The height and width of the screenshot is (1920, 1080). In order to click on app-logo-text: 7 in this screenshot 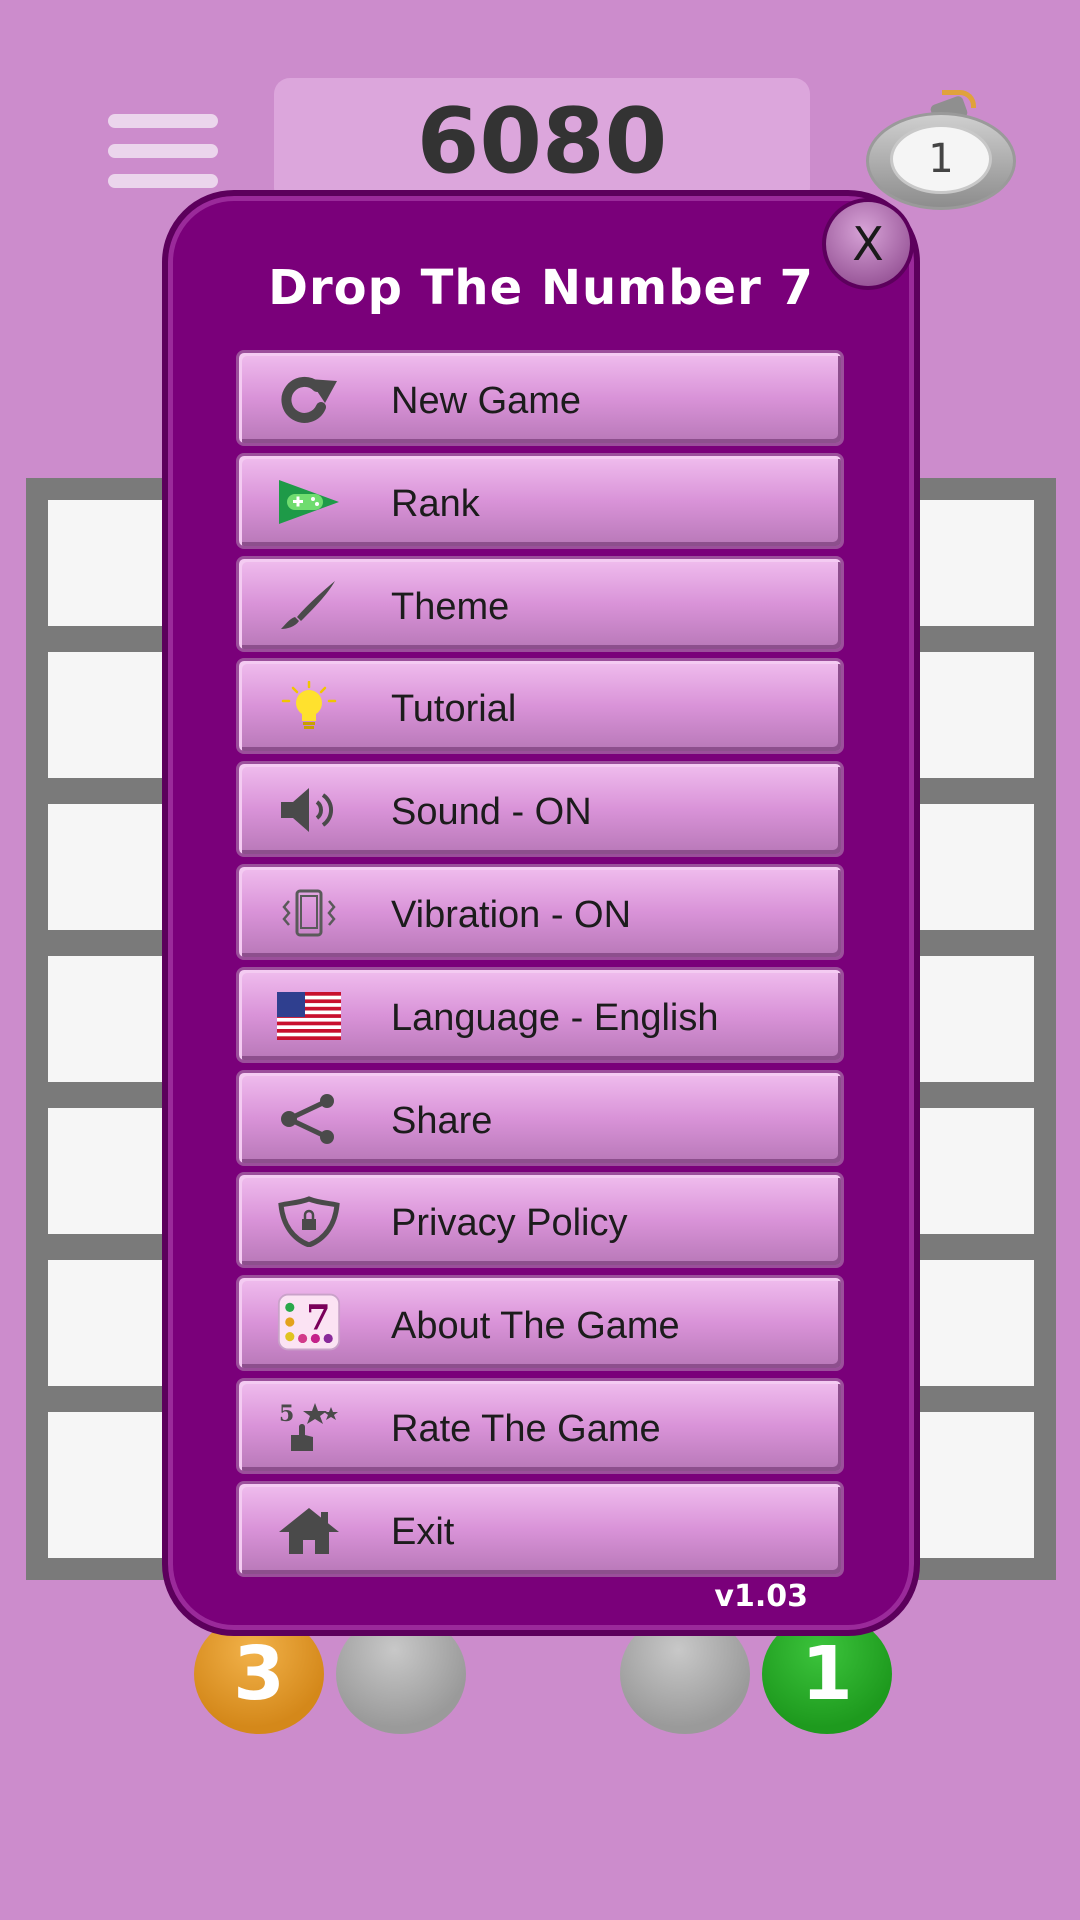, I will do `click(318, 1317)`.